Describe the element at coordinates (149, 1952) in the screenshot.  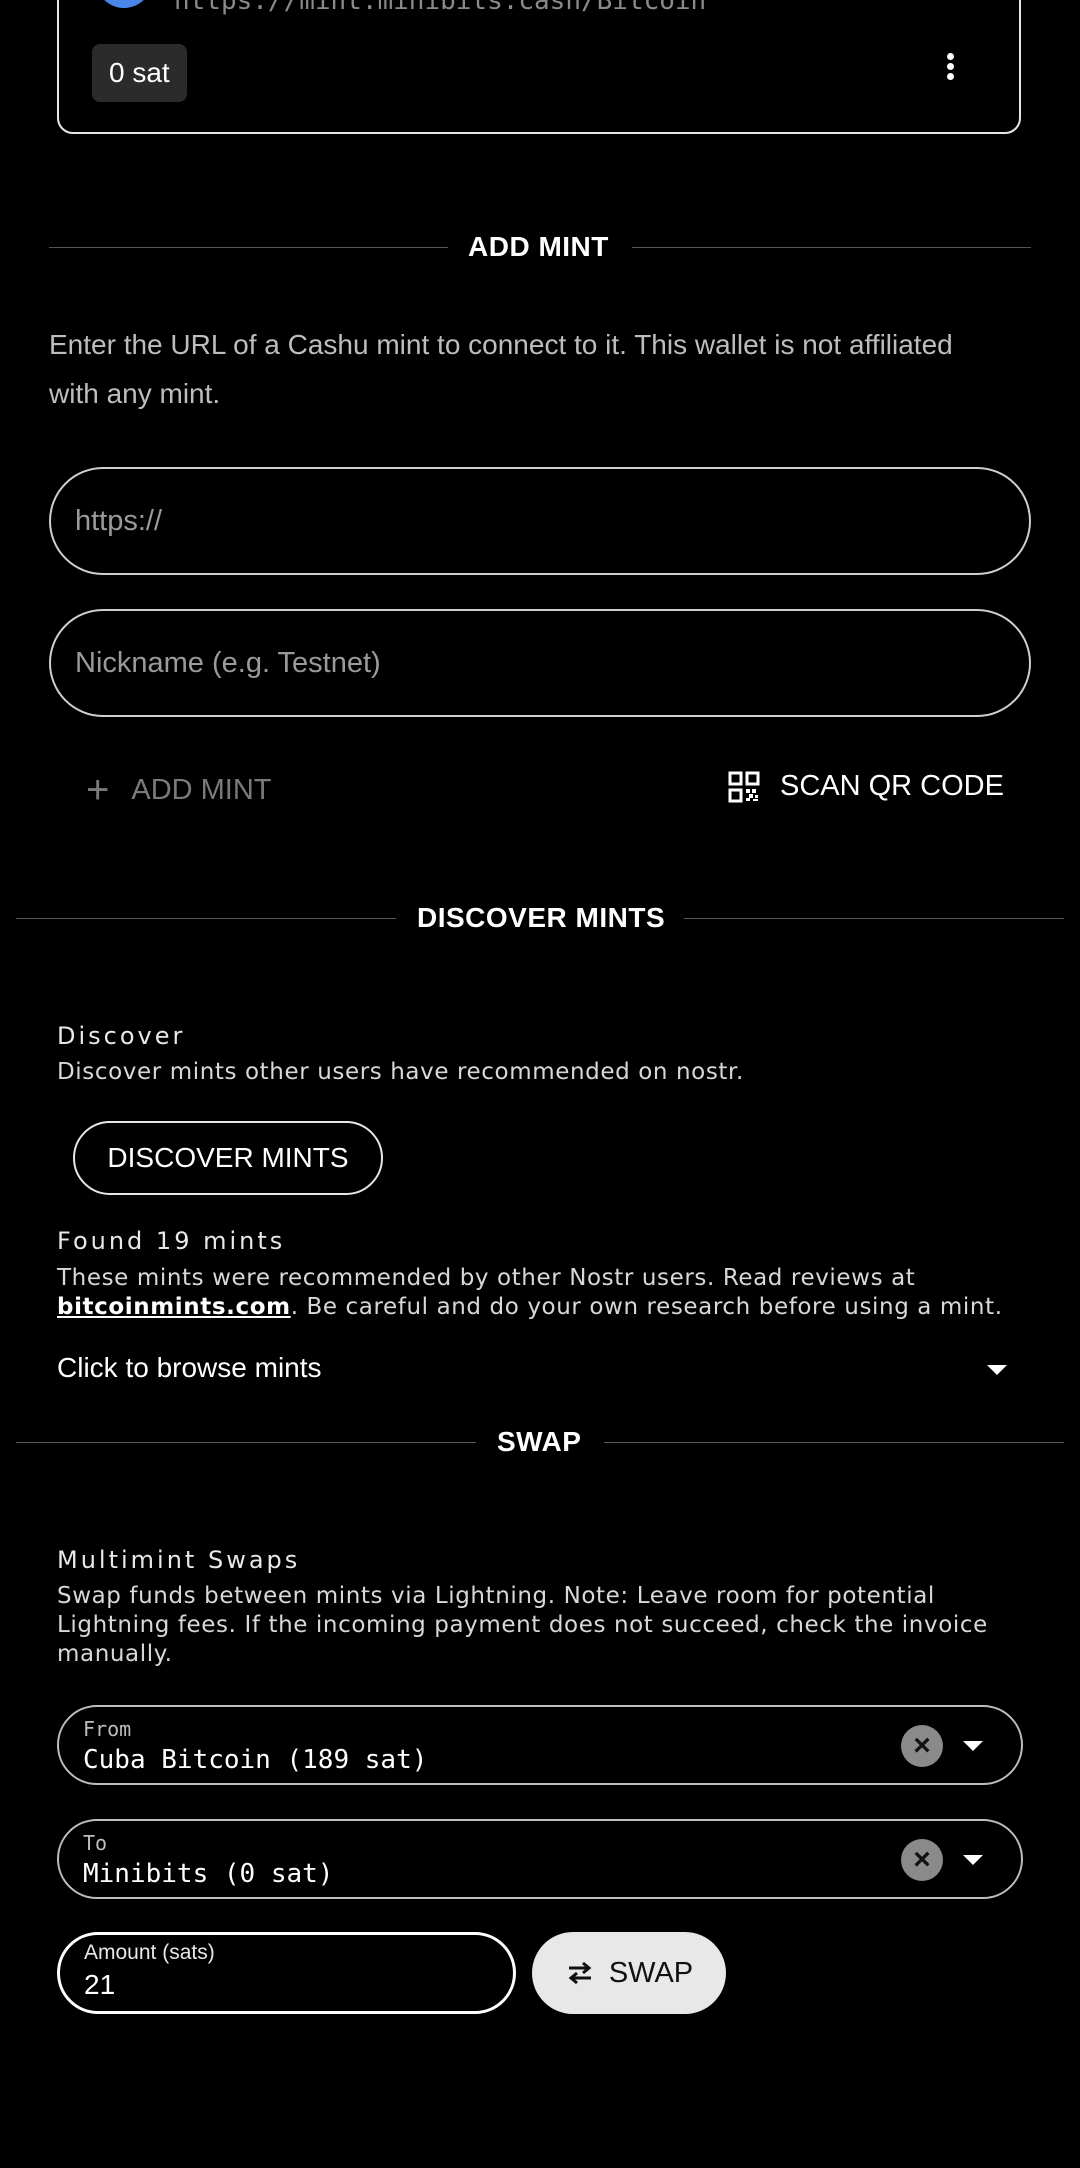
I see `amount-label: Amount (sats)` at that location.